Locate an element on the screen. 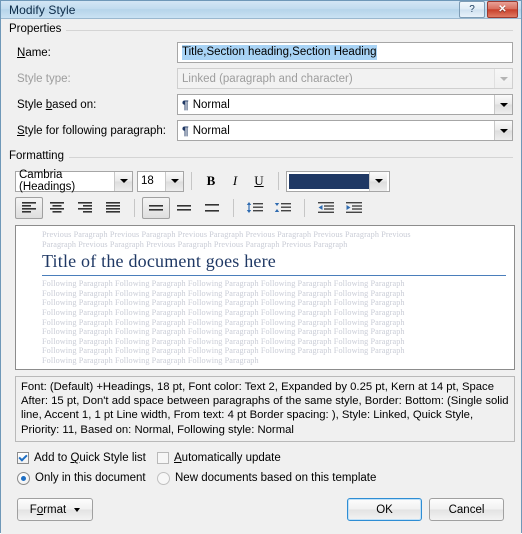  name-label: Name: is located at coordinates (34, 52).